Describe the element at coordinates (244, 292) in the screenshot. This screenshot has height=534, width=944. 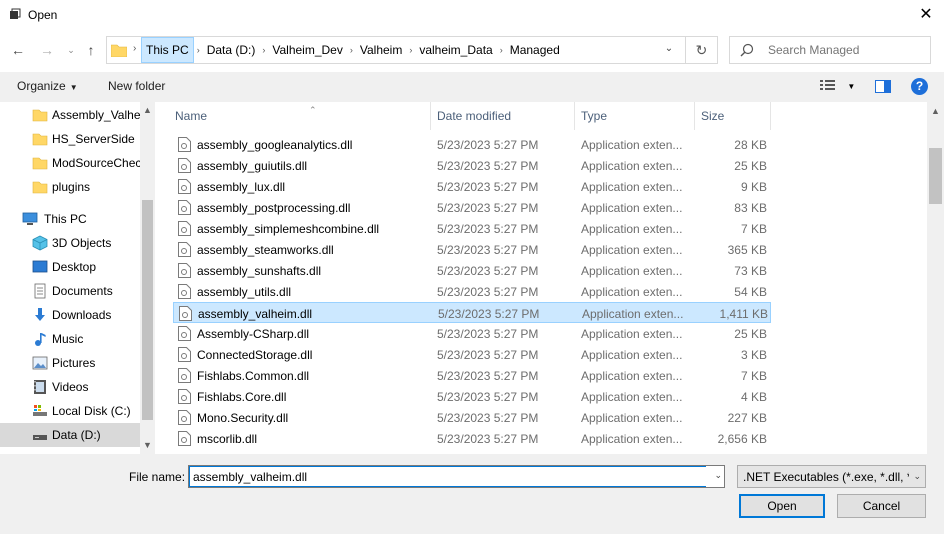
I see `file-name: assembly_utils.dll` at that location.